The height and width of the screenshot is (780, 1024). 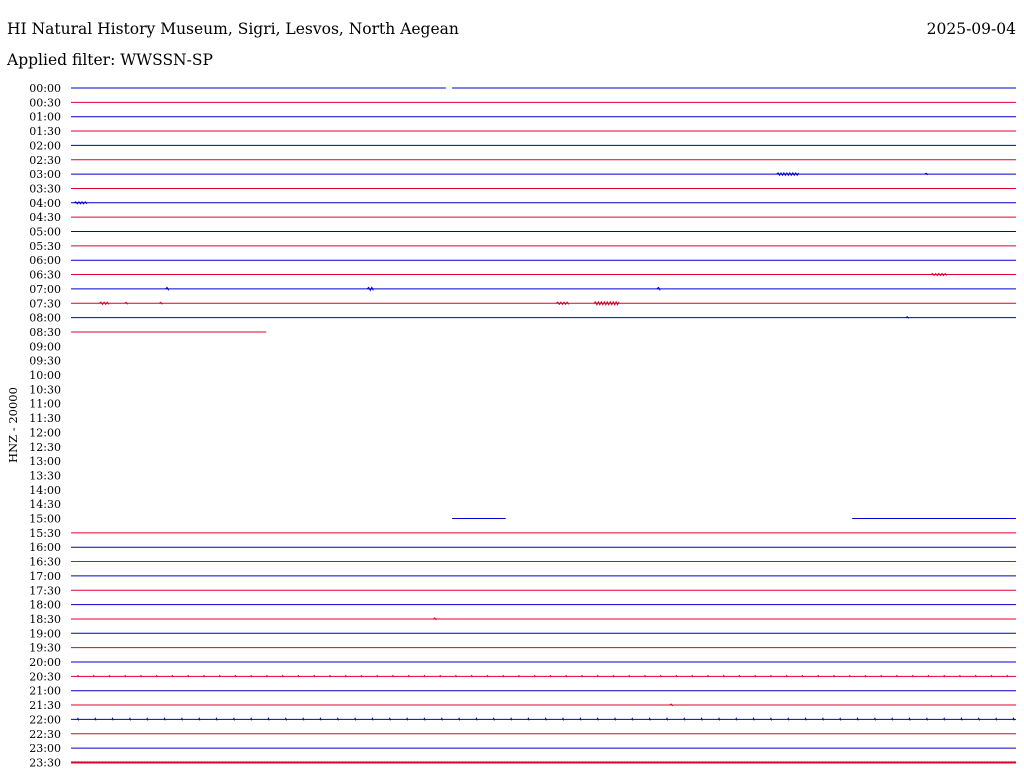 I want to click on row-label: 11:00, so click(x=45, y=404).